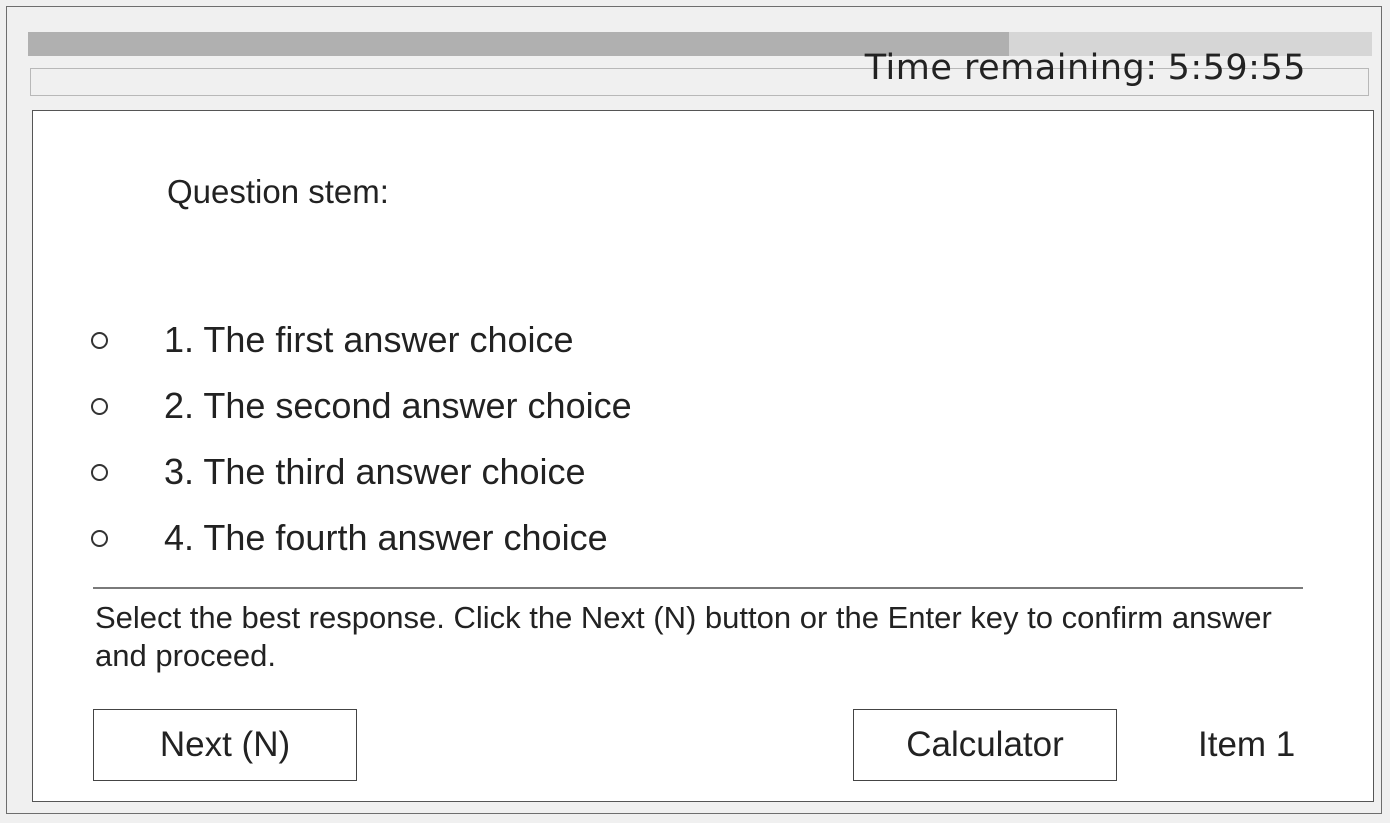 Image resolution: width=1390 pixels, height=823 pixels. Describe the element at coordinates (698, 588) in the screenshot. I see `divider` at that location.